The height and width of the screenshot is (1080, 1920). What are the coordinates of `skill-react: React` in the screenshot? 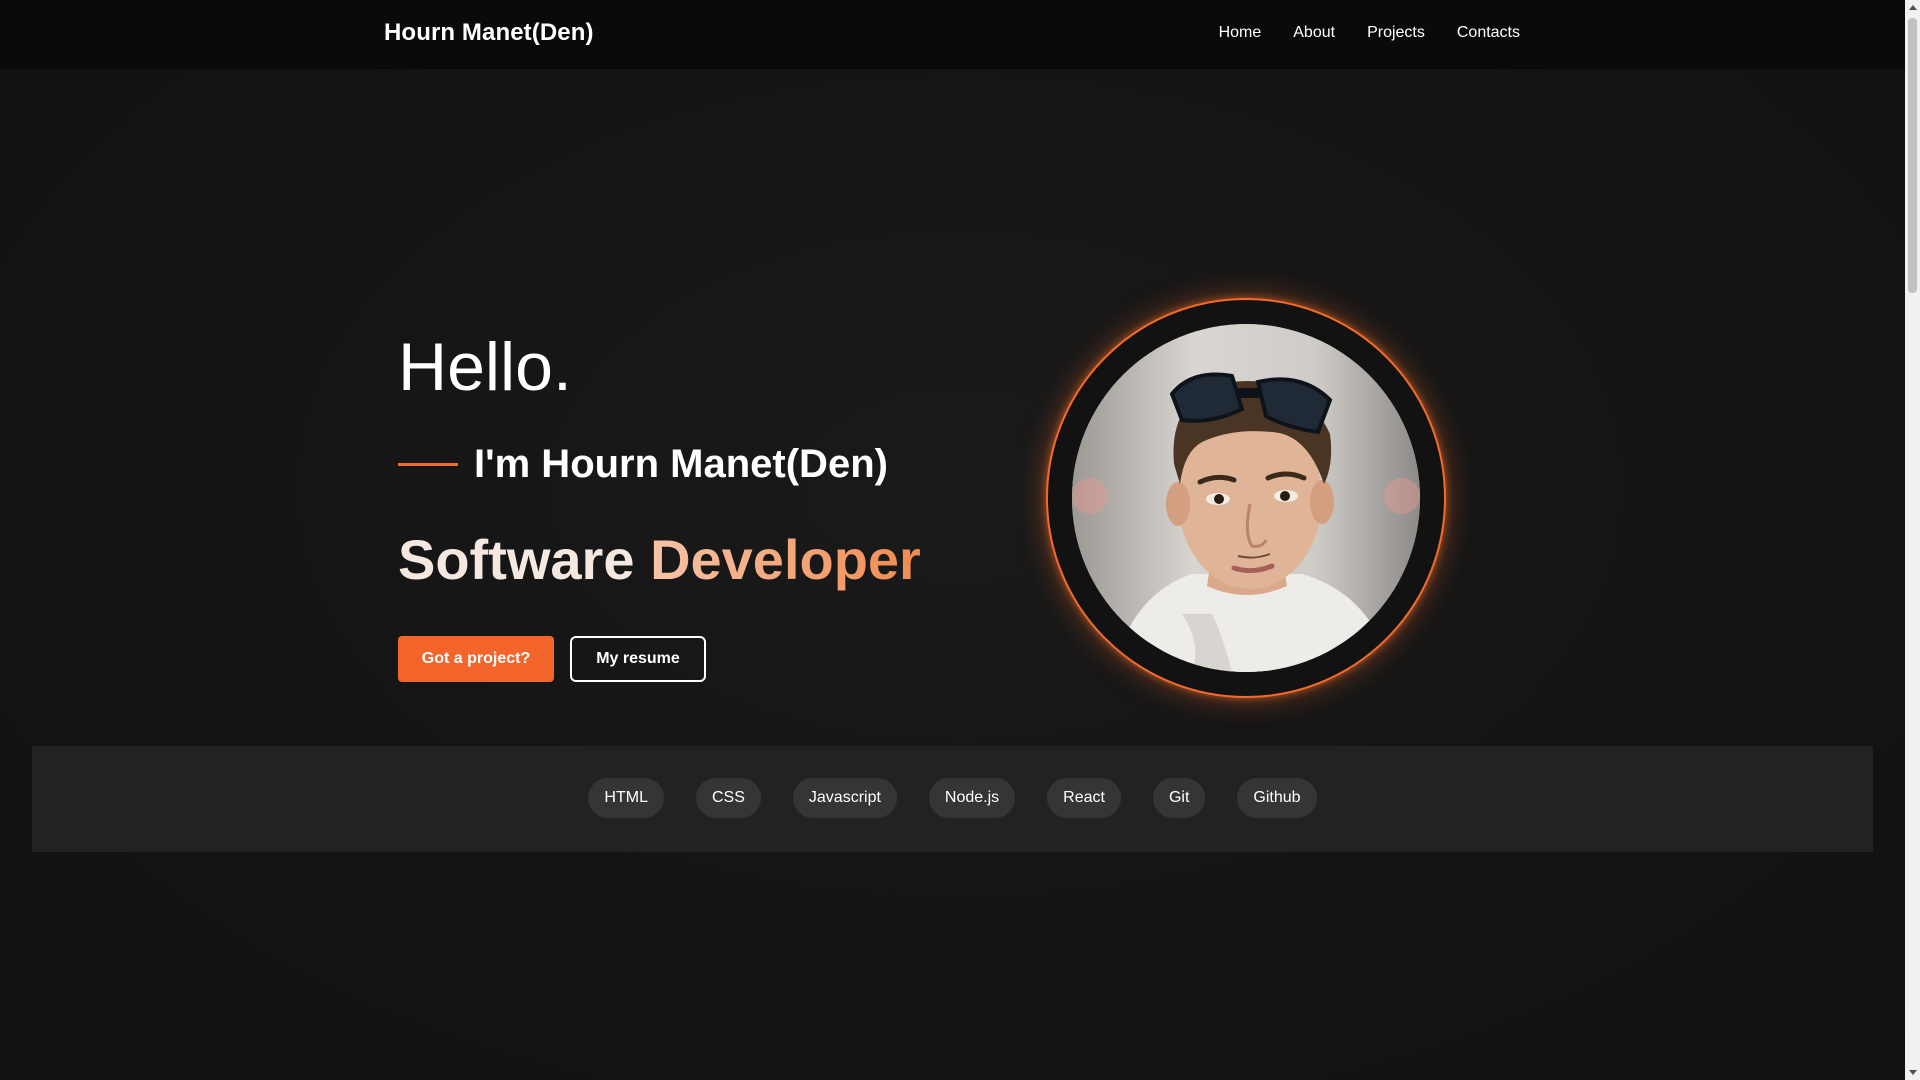 It's located at (1084, 798).